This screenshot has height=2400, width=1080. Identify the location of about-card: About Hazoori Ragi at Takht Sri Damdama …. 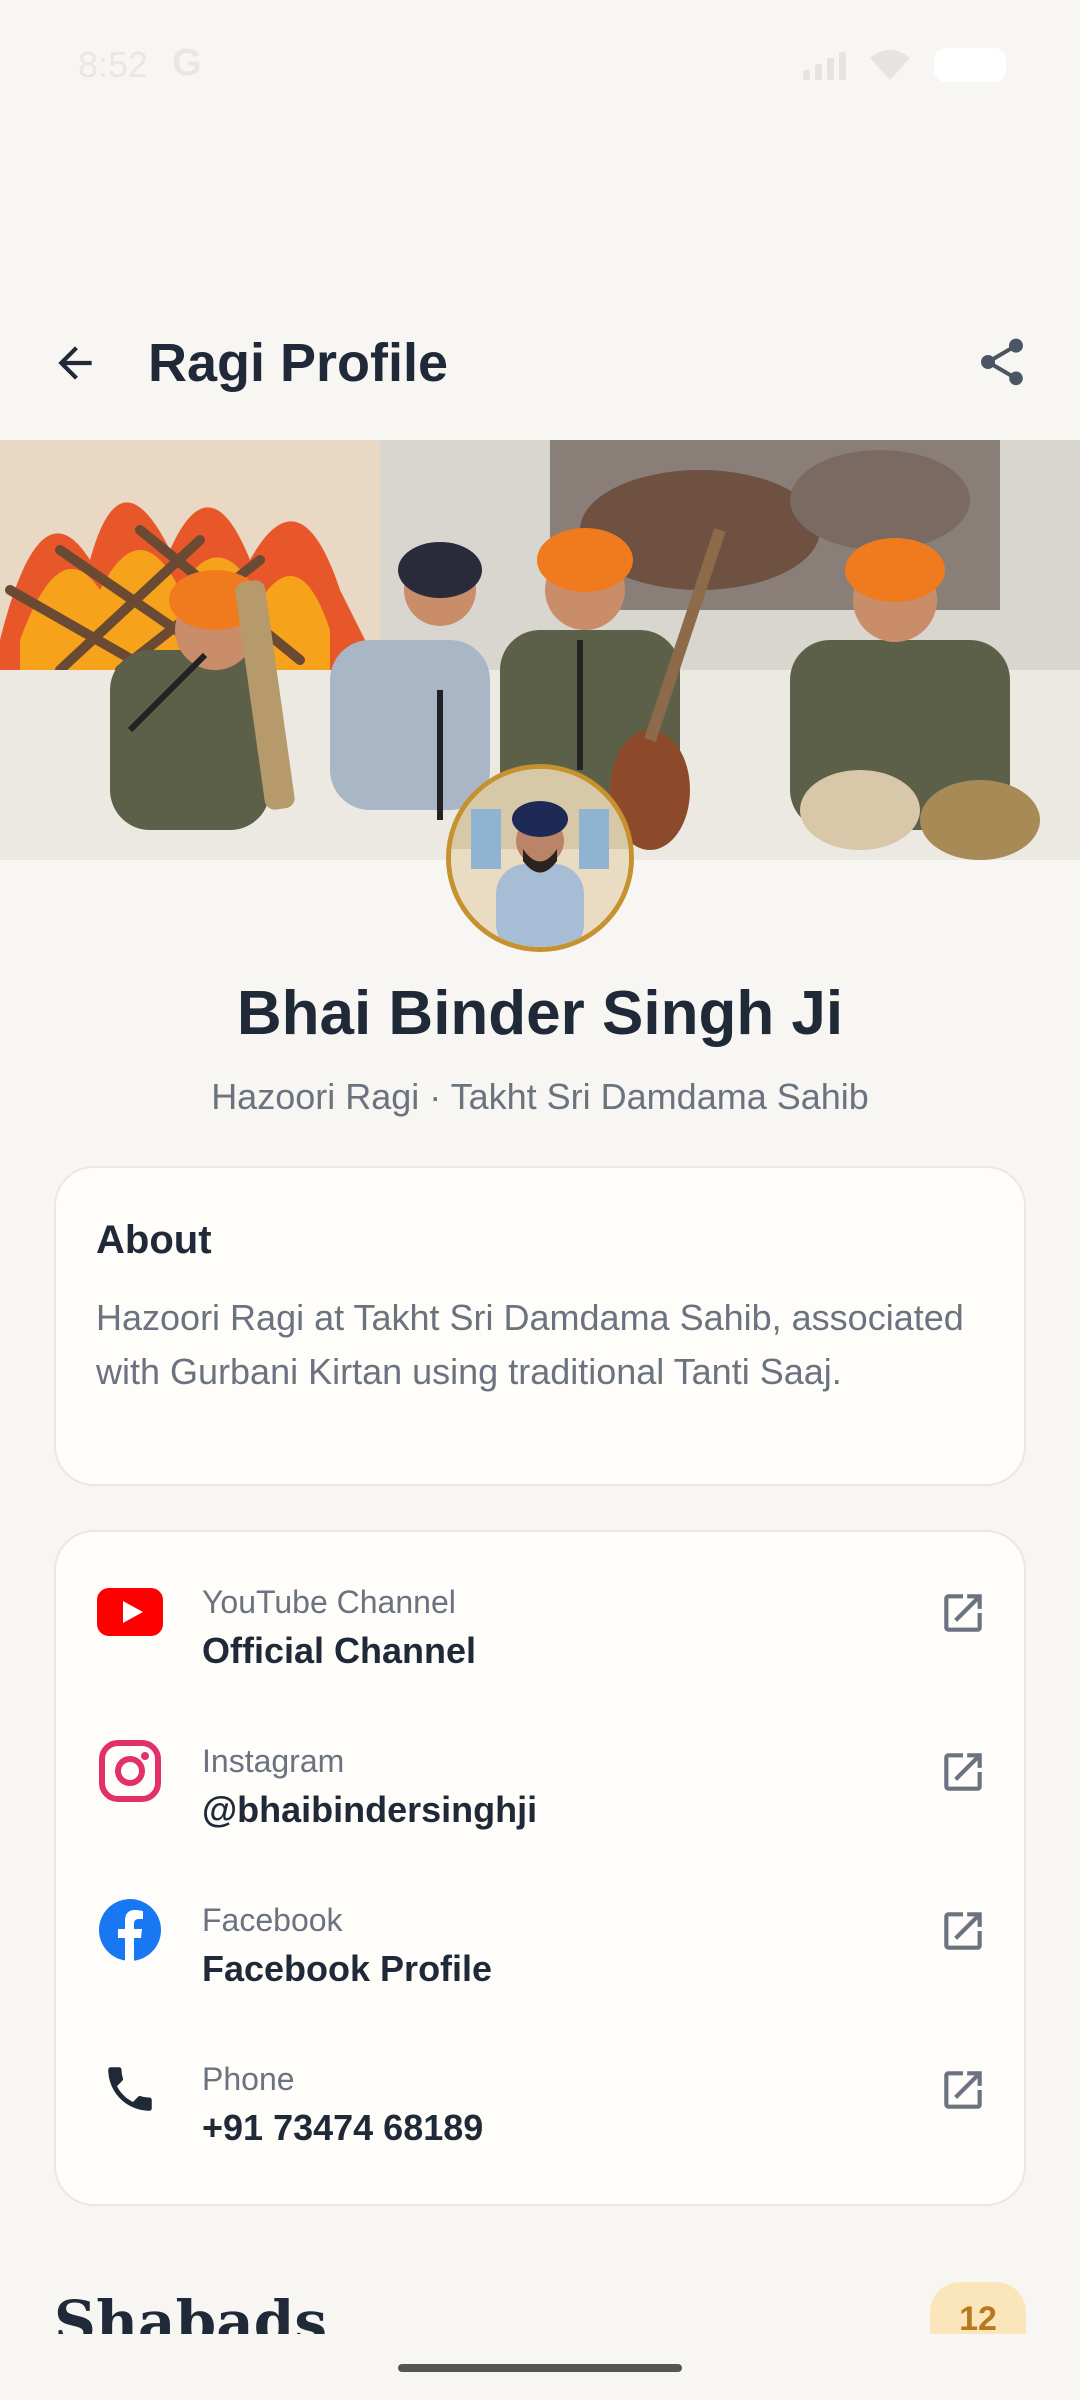
(540, 1326).